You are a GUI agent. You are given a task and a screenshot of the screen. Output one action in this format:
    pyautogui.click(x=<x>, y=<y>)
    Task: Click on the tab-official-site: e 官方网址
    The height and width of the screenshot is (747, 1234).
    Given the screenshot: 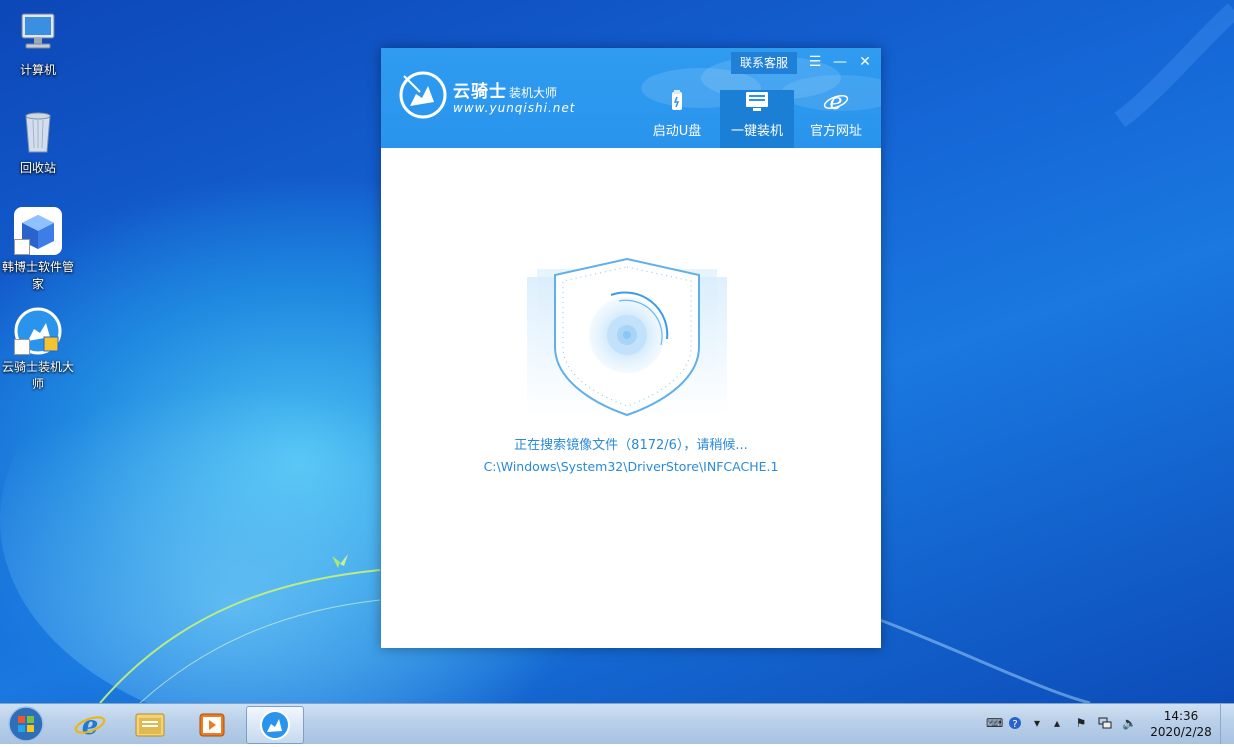 What is the action you would take?
    pyautogui.click(x=836, y=119)
    